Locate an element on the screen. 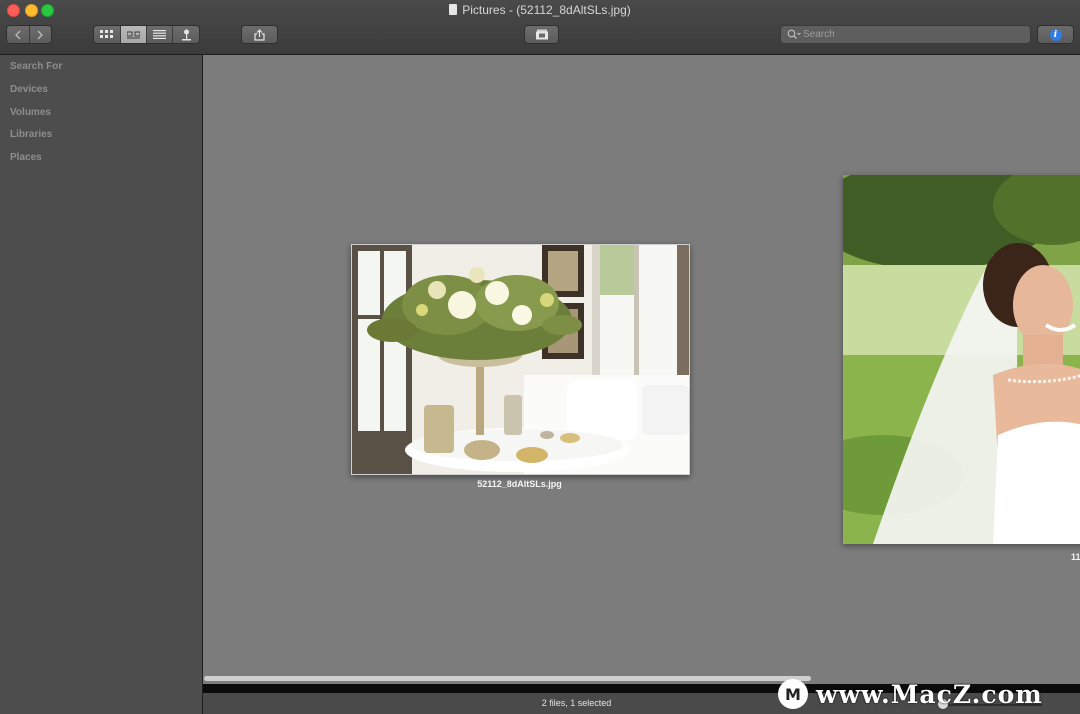 The height and width of the screenshot is (714, 1080). window-title: Pictures - (52112_8dAltSLs.jpg) is located at coordinates (540, 10).